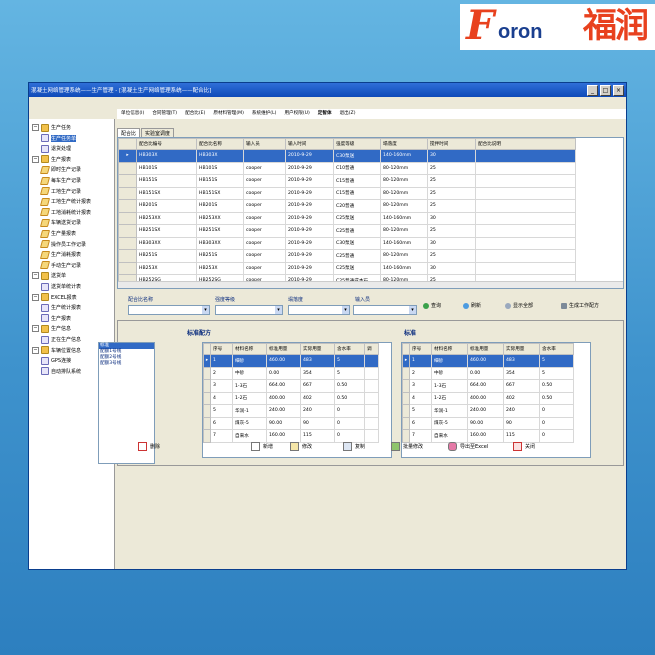 Image resolution: width=655 pixels, height=655 pixels. I want to click on menu-item: 单位信息(I), so click(132, 114).